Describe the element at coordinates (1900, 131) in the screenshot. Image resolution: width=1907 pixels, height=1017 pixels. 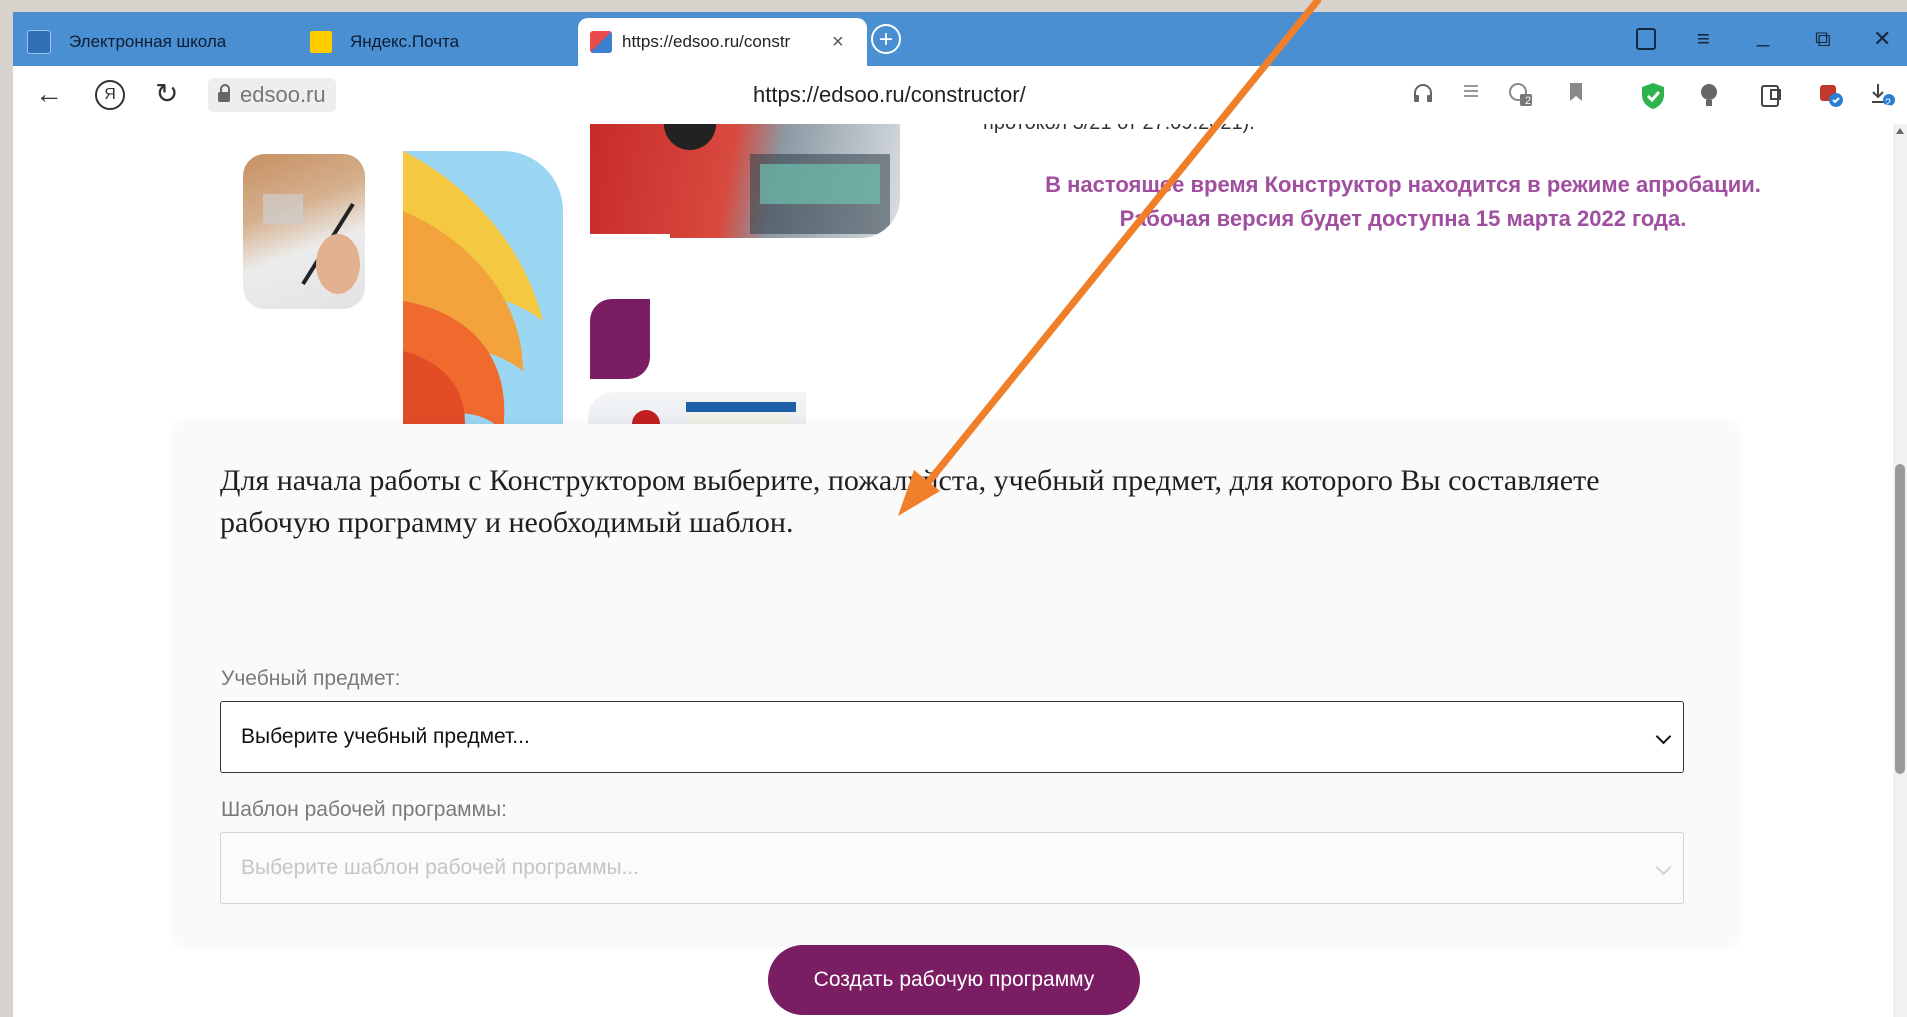
I see `scroll-up-arrow-icon` at that location.